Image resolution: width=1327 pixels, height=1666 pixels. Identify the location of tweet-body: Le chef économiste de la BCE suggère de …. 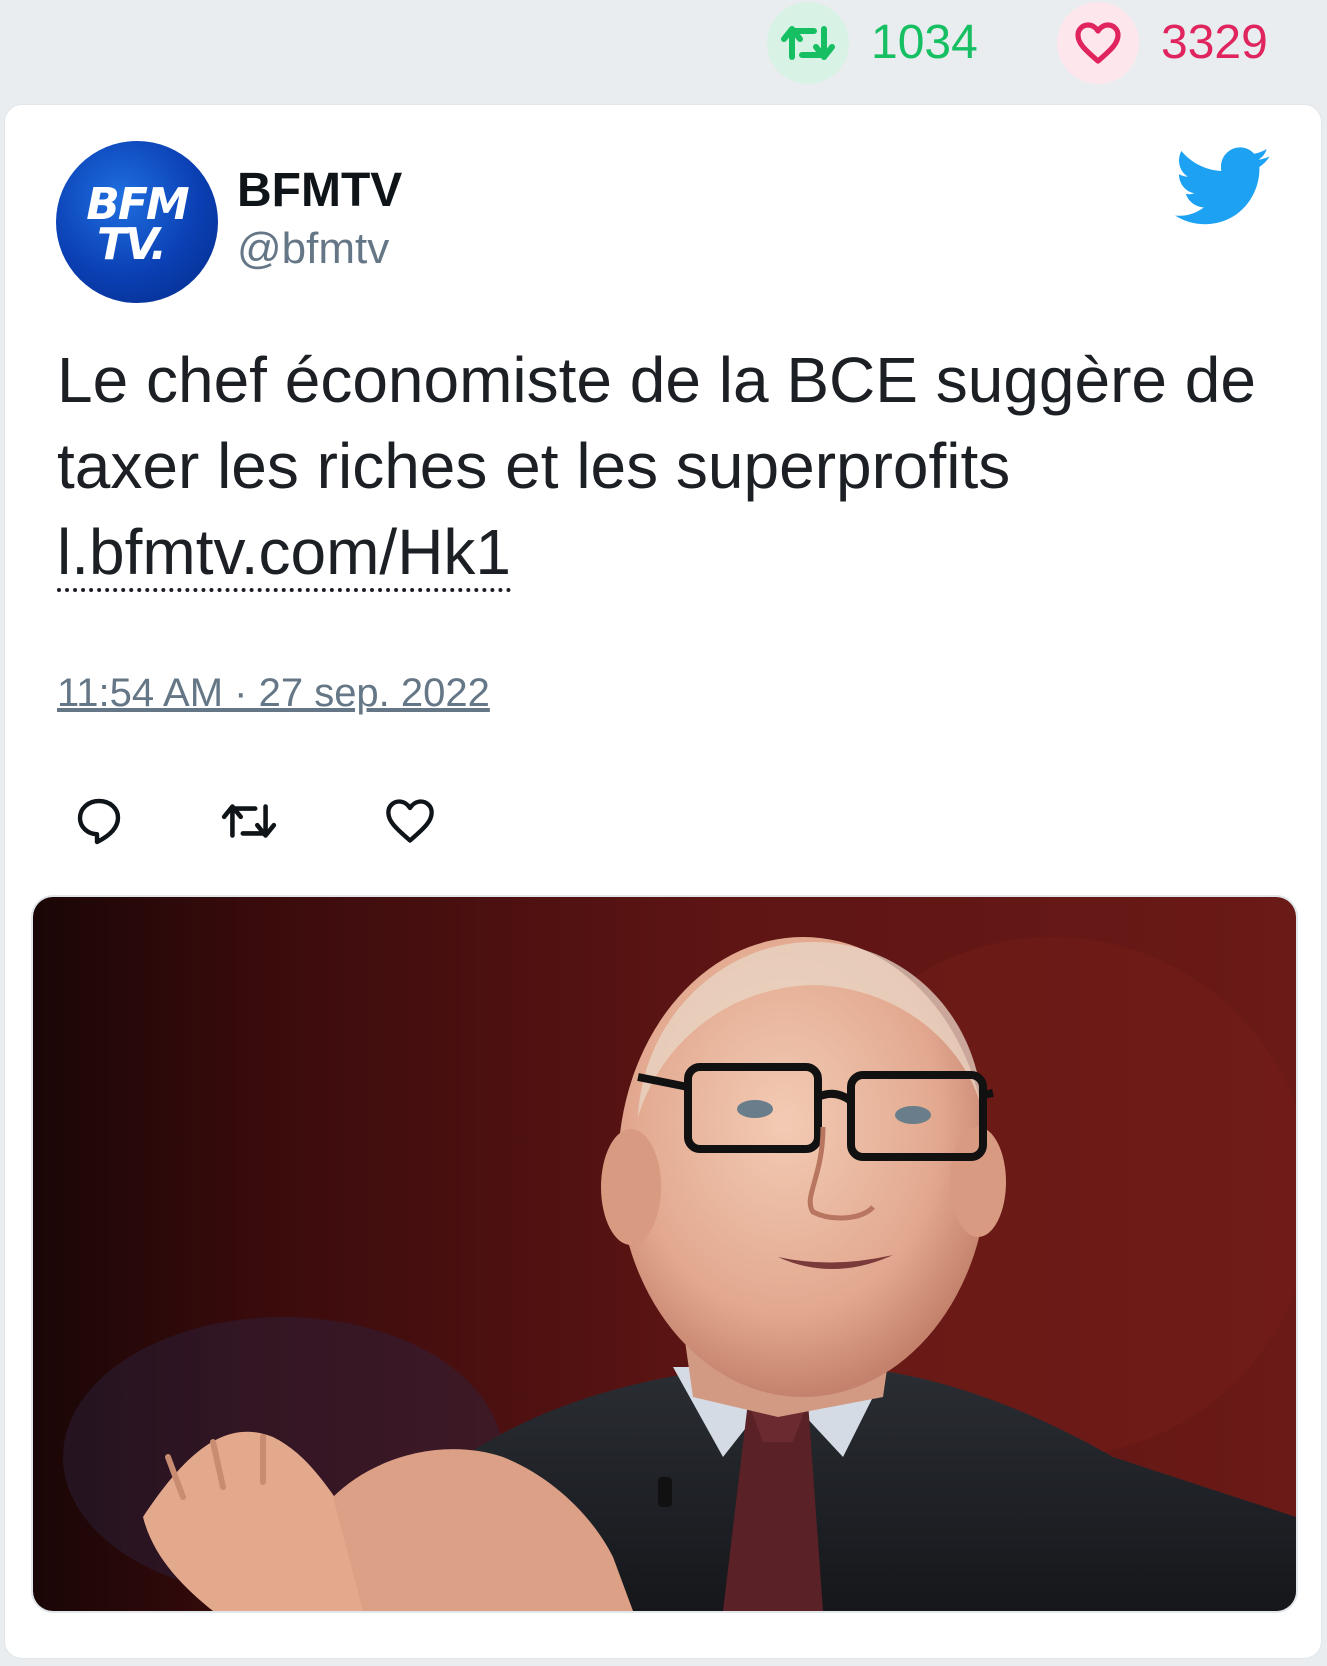
(656, 423).